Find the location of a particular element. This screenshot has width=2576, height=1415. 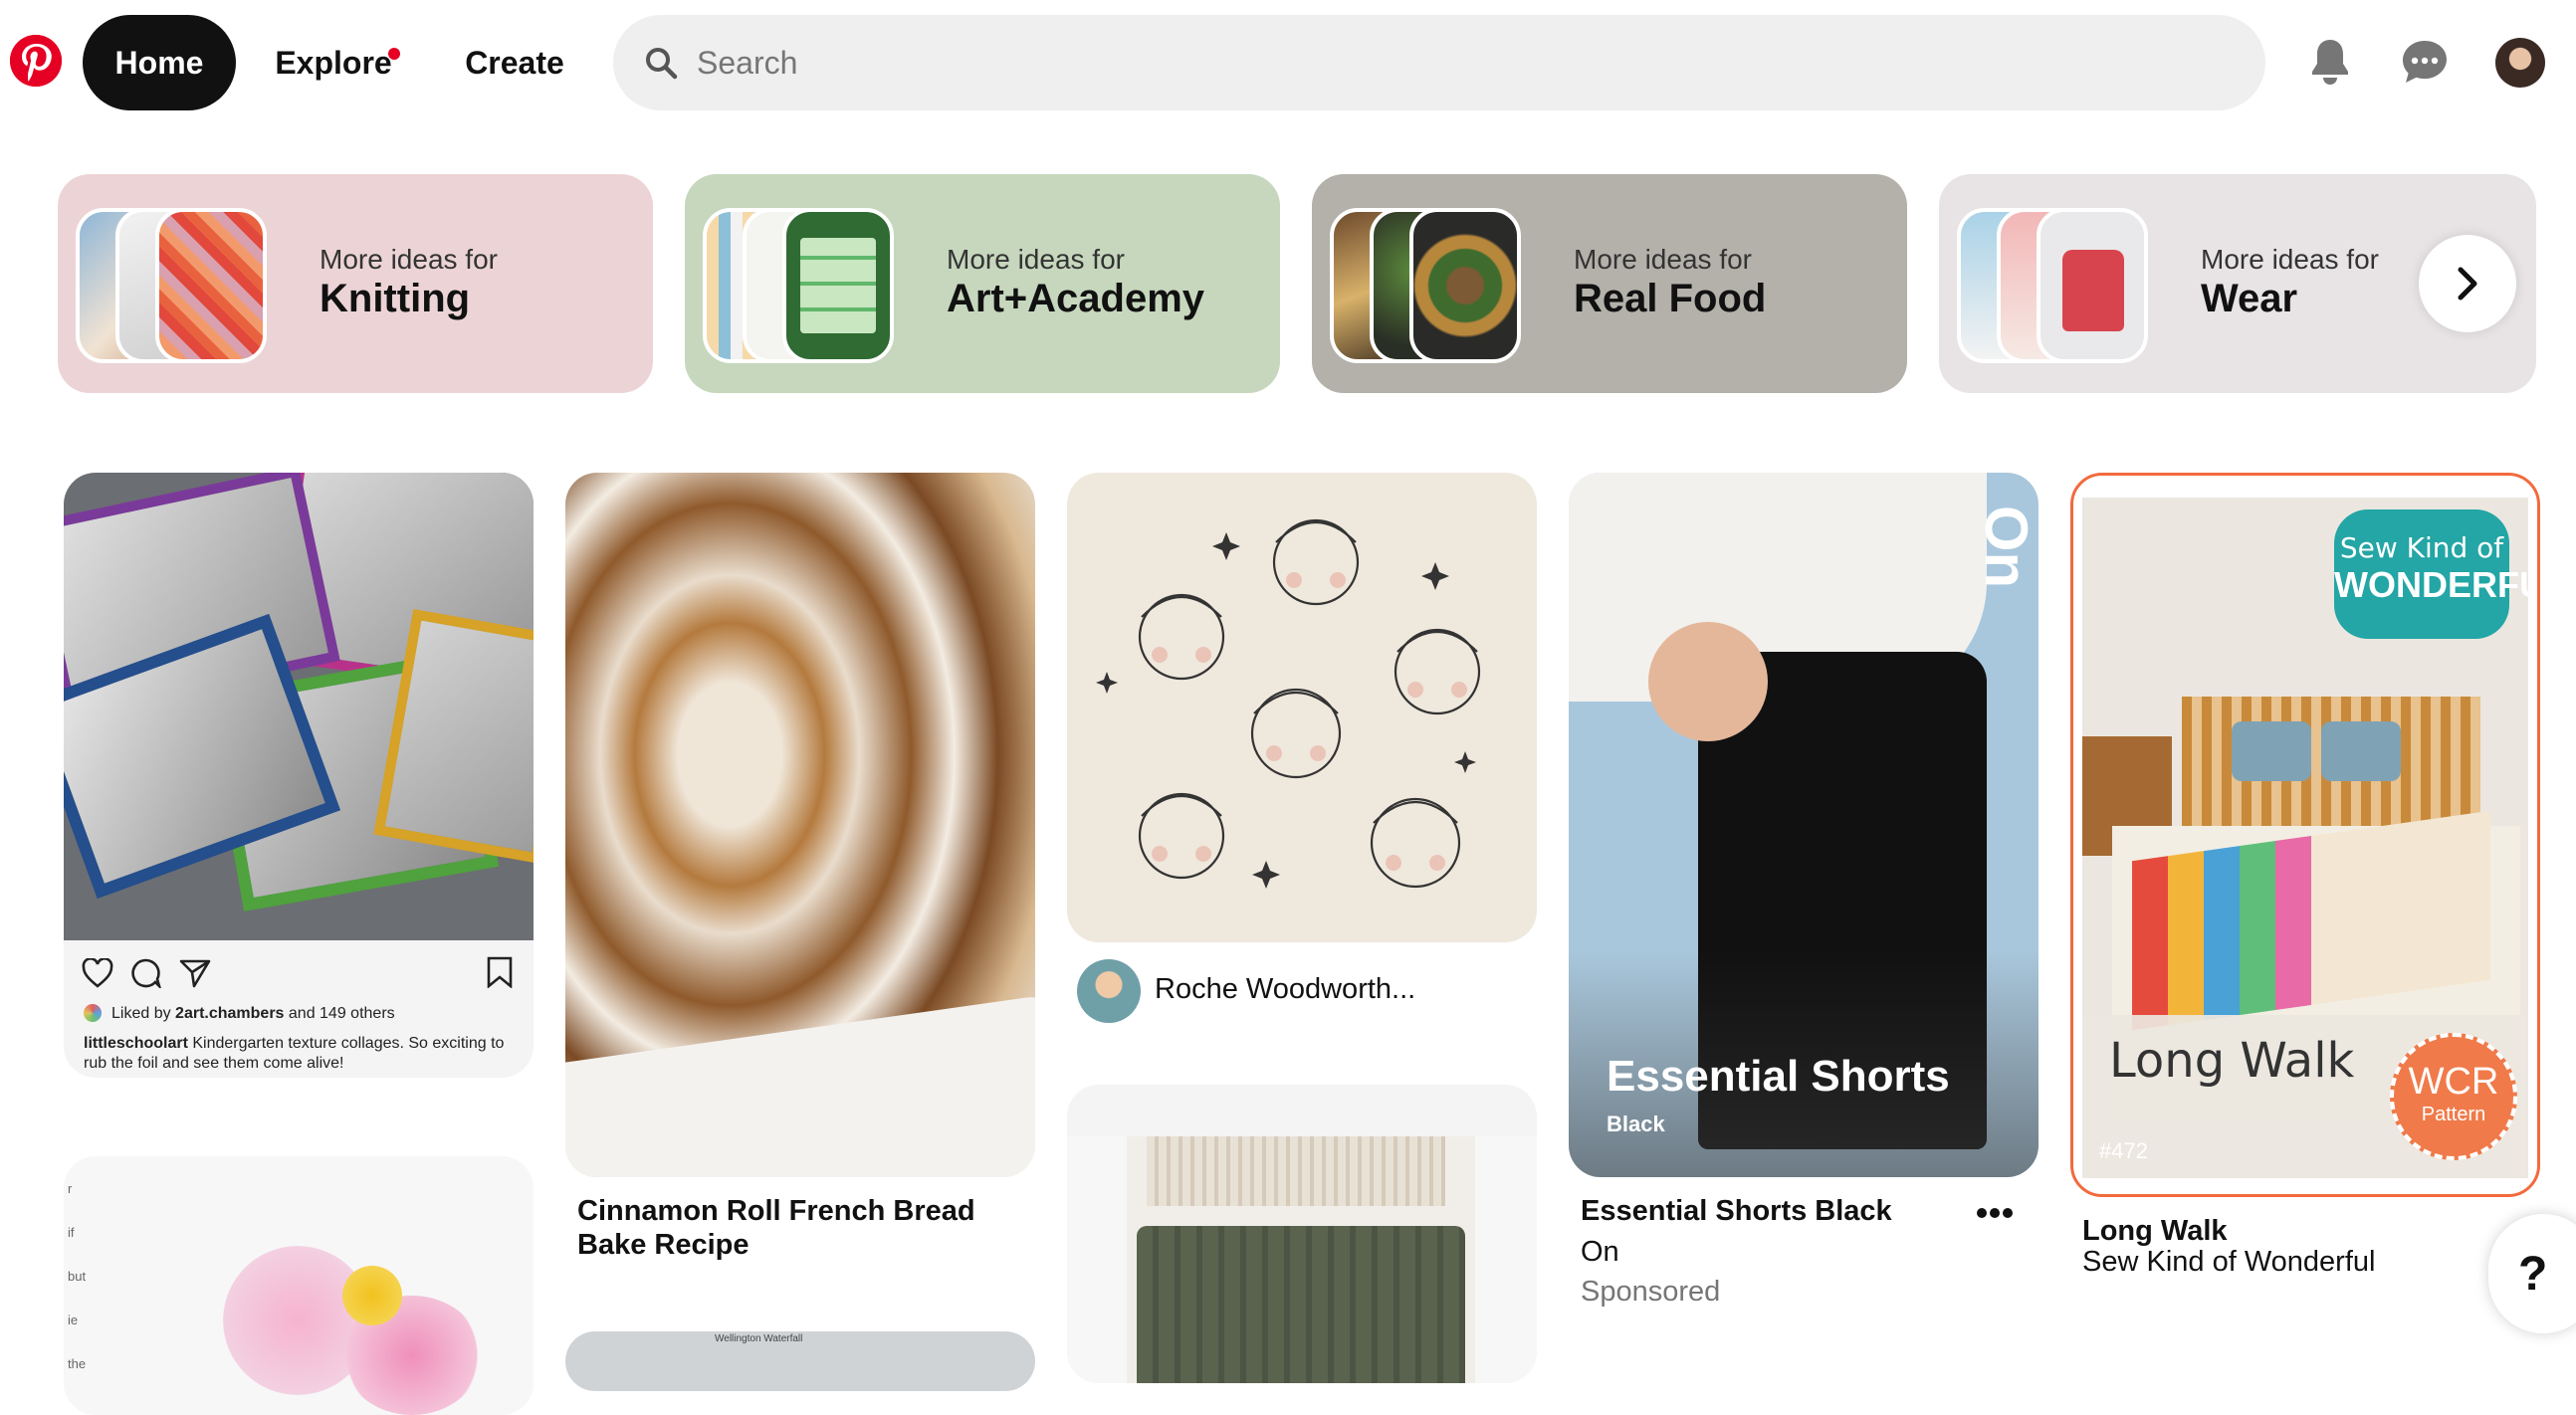

idea-card-real-food: More ideas for Real Food is located at coordinates (1609, 283).